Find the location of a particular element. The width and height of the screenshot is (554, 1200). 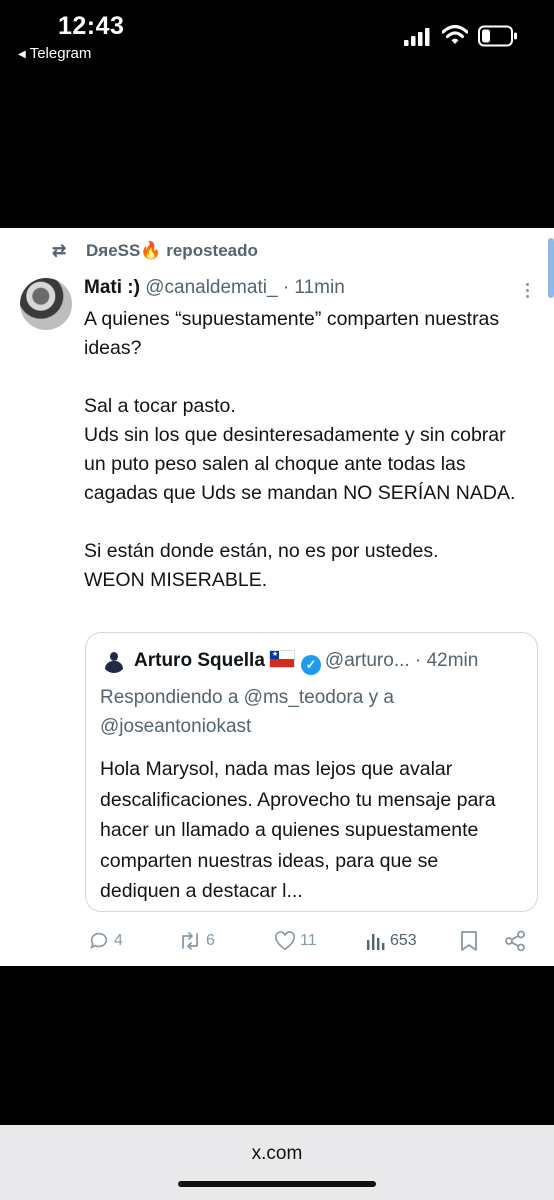

reply-count: 4 is located at coordinates (118, 940).